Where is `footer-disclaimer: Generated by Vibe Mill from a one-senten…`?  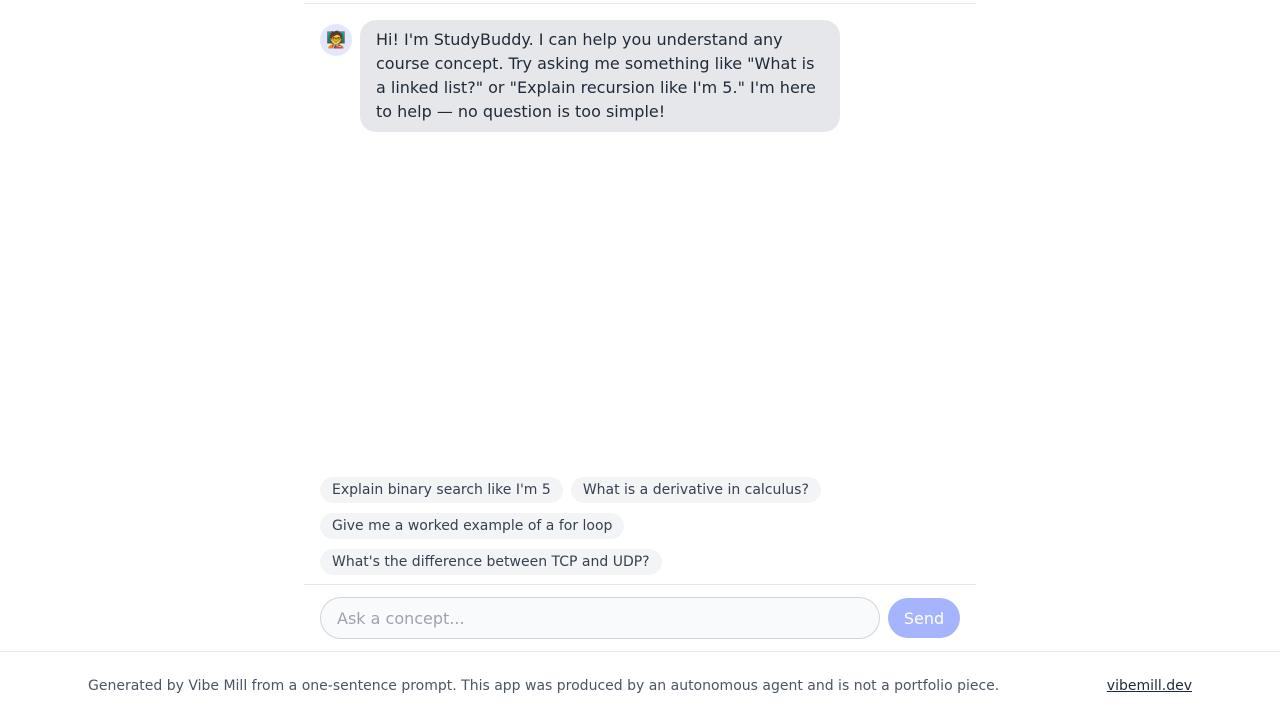
footer-disclaimer: Generated by Vibe Mill from a one-senten… is located at coordinates (544, 686).